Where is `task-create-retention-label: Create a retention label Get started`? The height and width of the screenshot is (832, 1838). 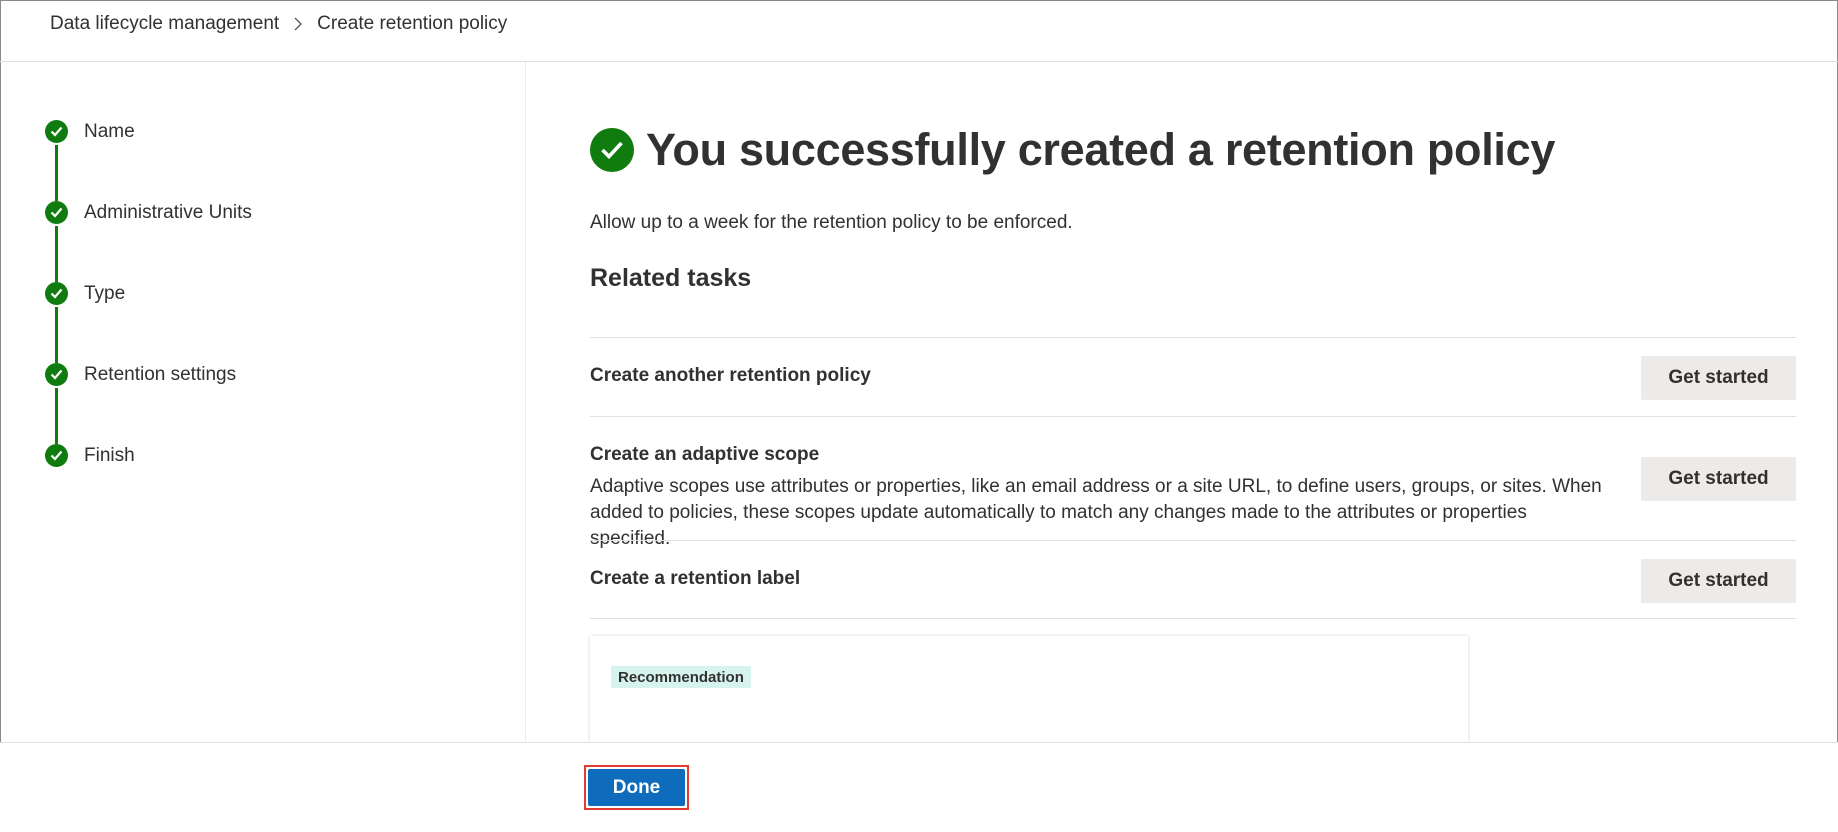 task-create-retention-label: Create a retention label Get started is located at coordinates (1193, 579).